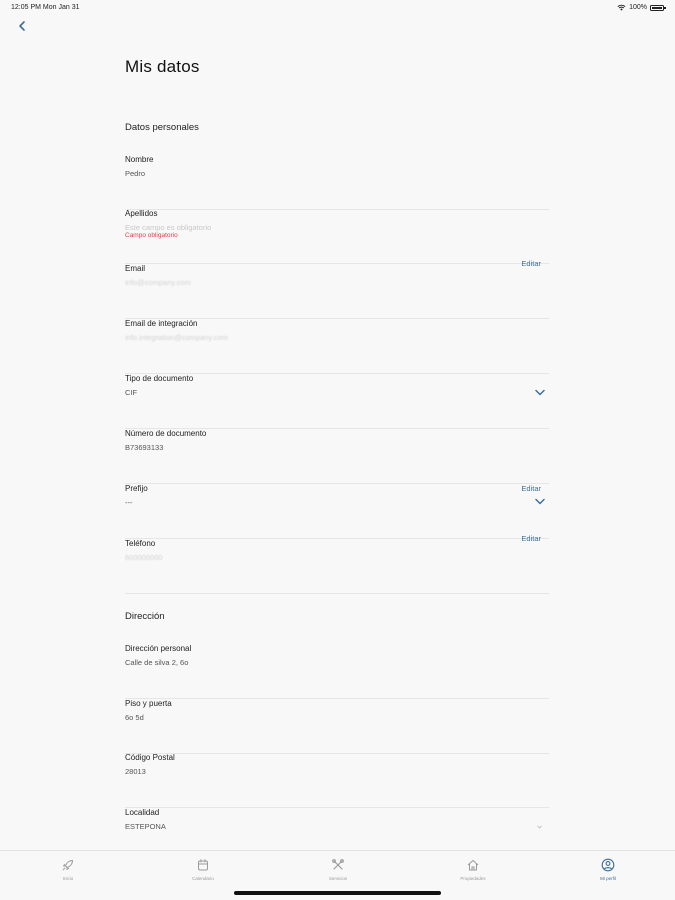 This screenshot has width=675, height=900. What do you see at coordinates (161, 323) in the screenshot?
I see `field-label: Email de integración` at bounding box center [161, 323].